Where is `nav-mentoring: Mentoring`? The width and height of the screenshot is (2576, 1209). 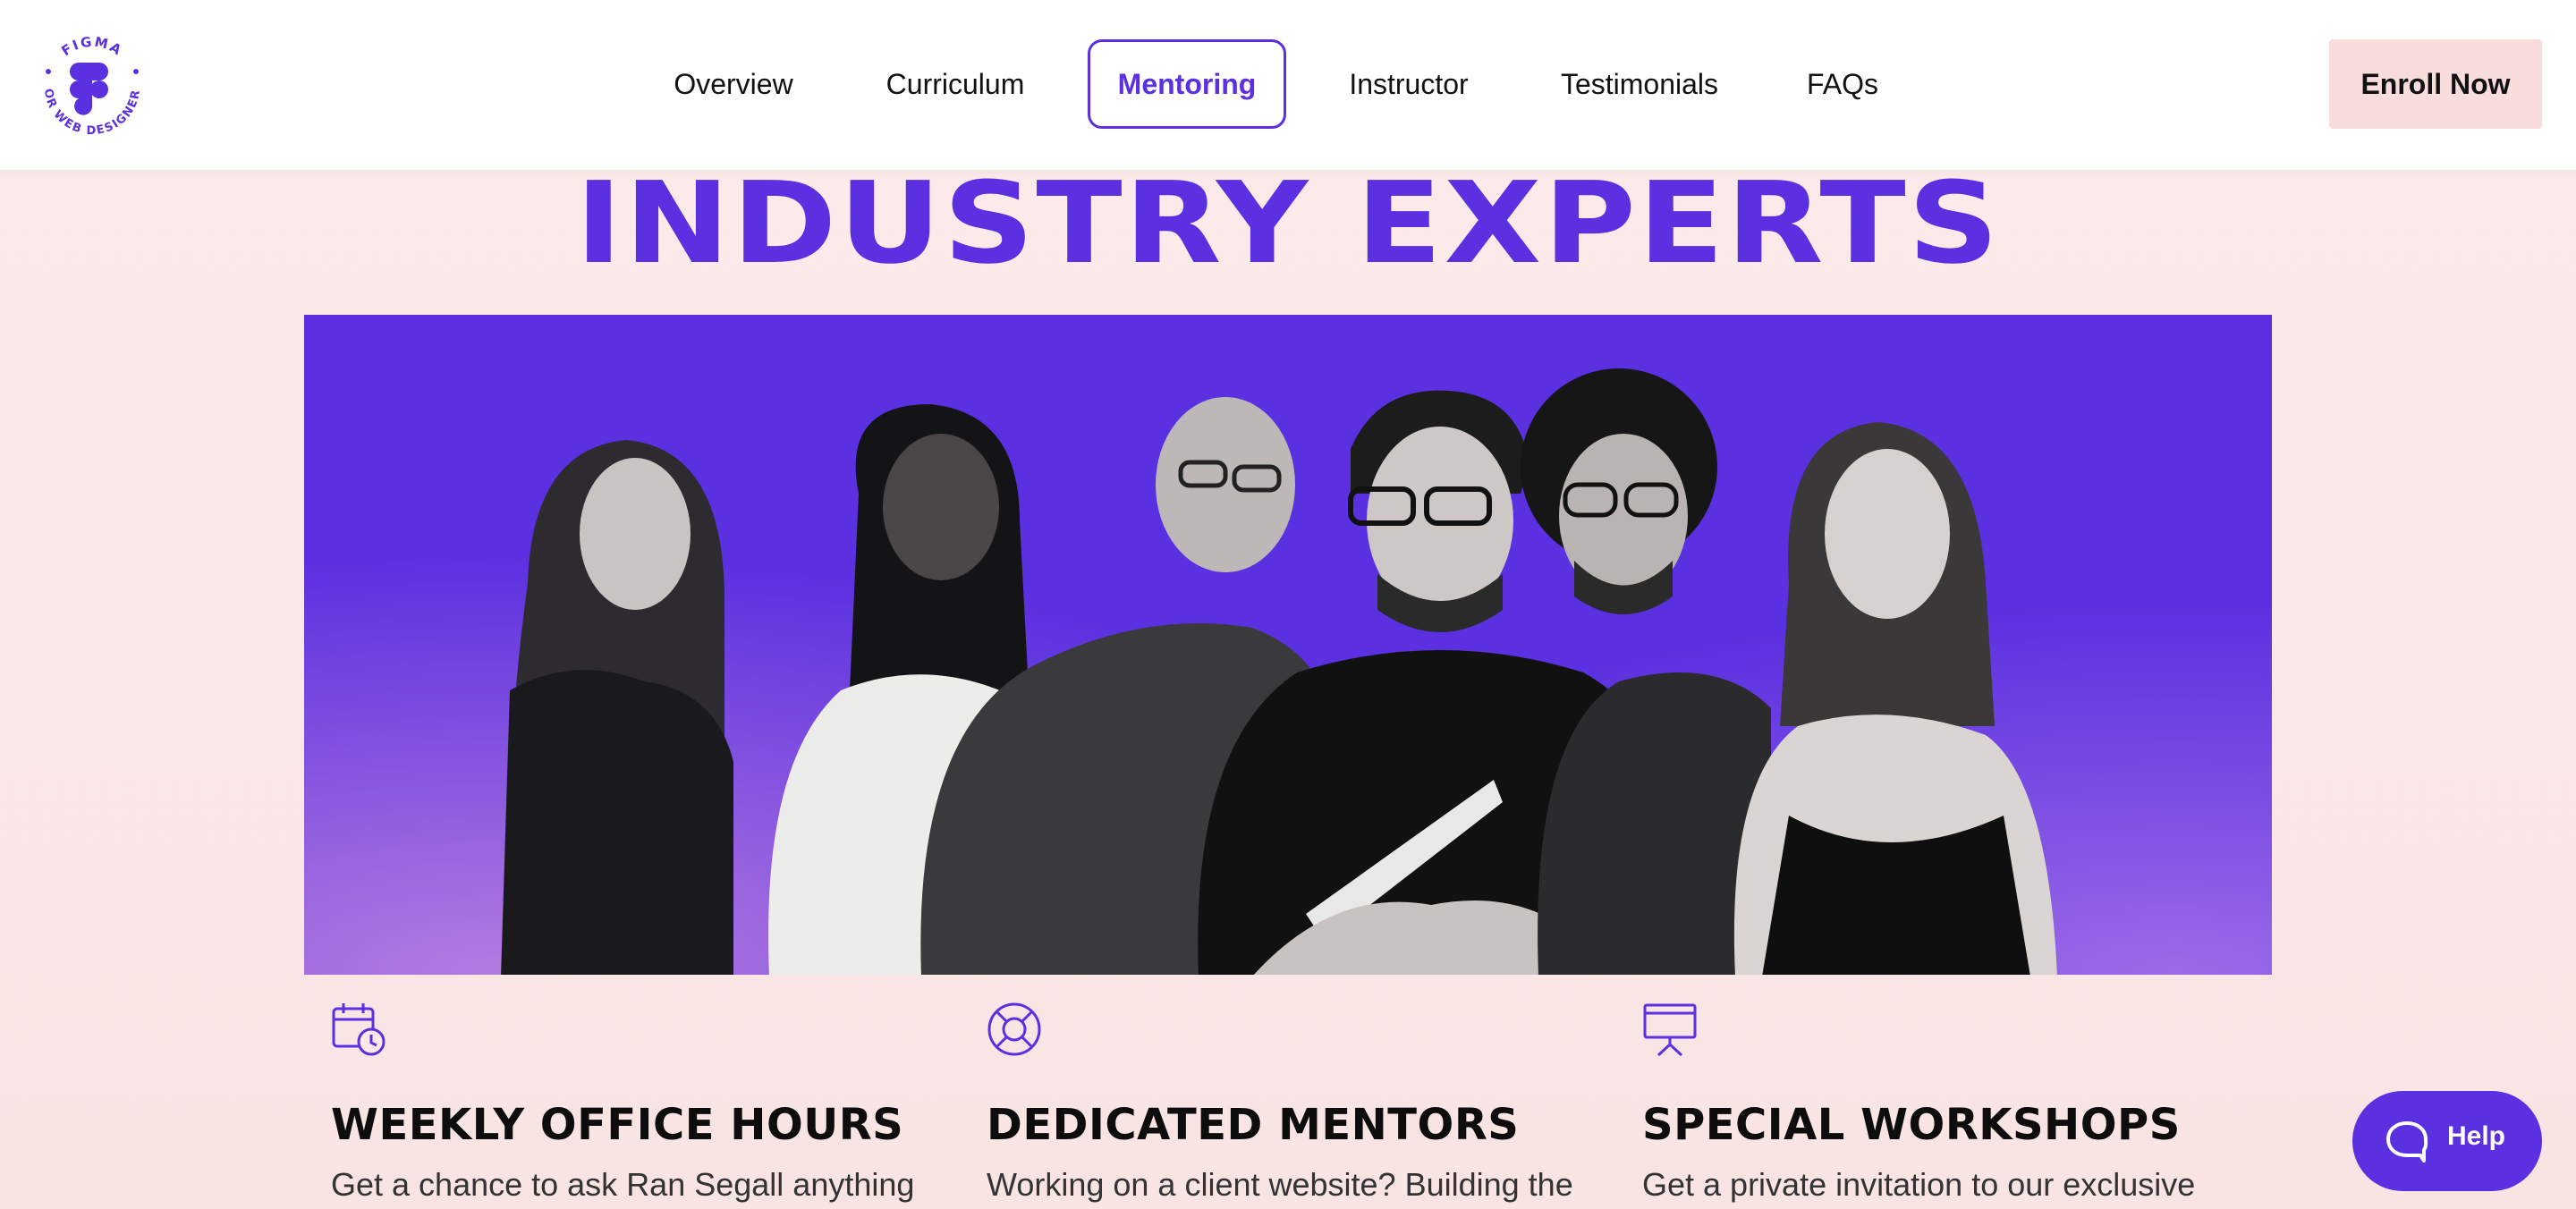 nav-mentoring: Mentoring is located at coordinates (1187, 84).